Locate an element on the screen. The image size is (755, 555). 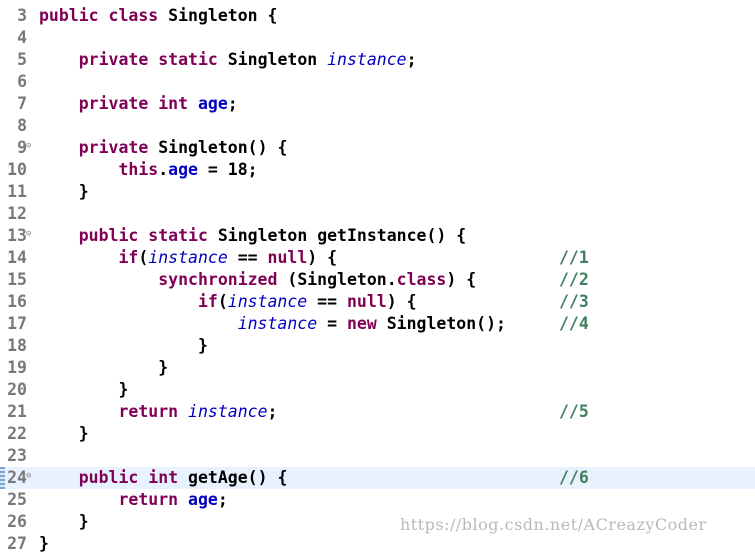
code-text: public int getAge() { is located at coordinates (183, 477).